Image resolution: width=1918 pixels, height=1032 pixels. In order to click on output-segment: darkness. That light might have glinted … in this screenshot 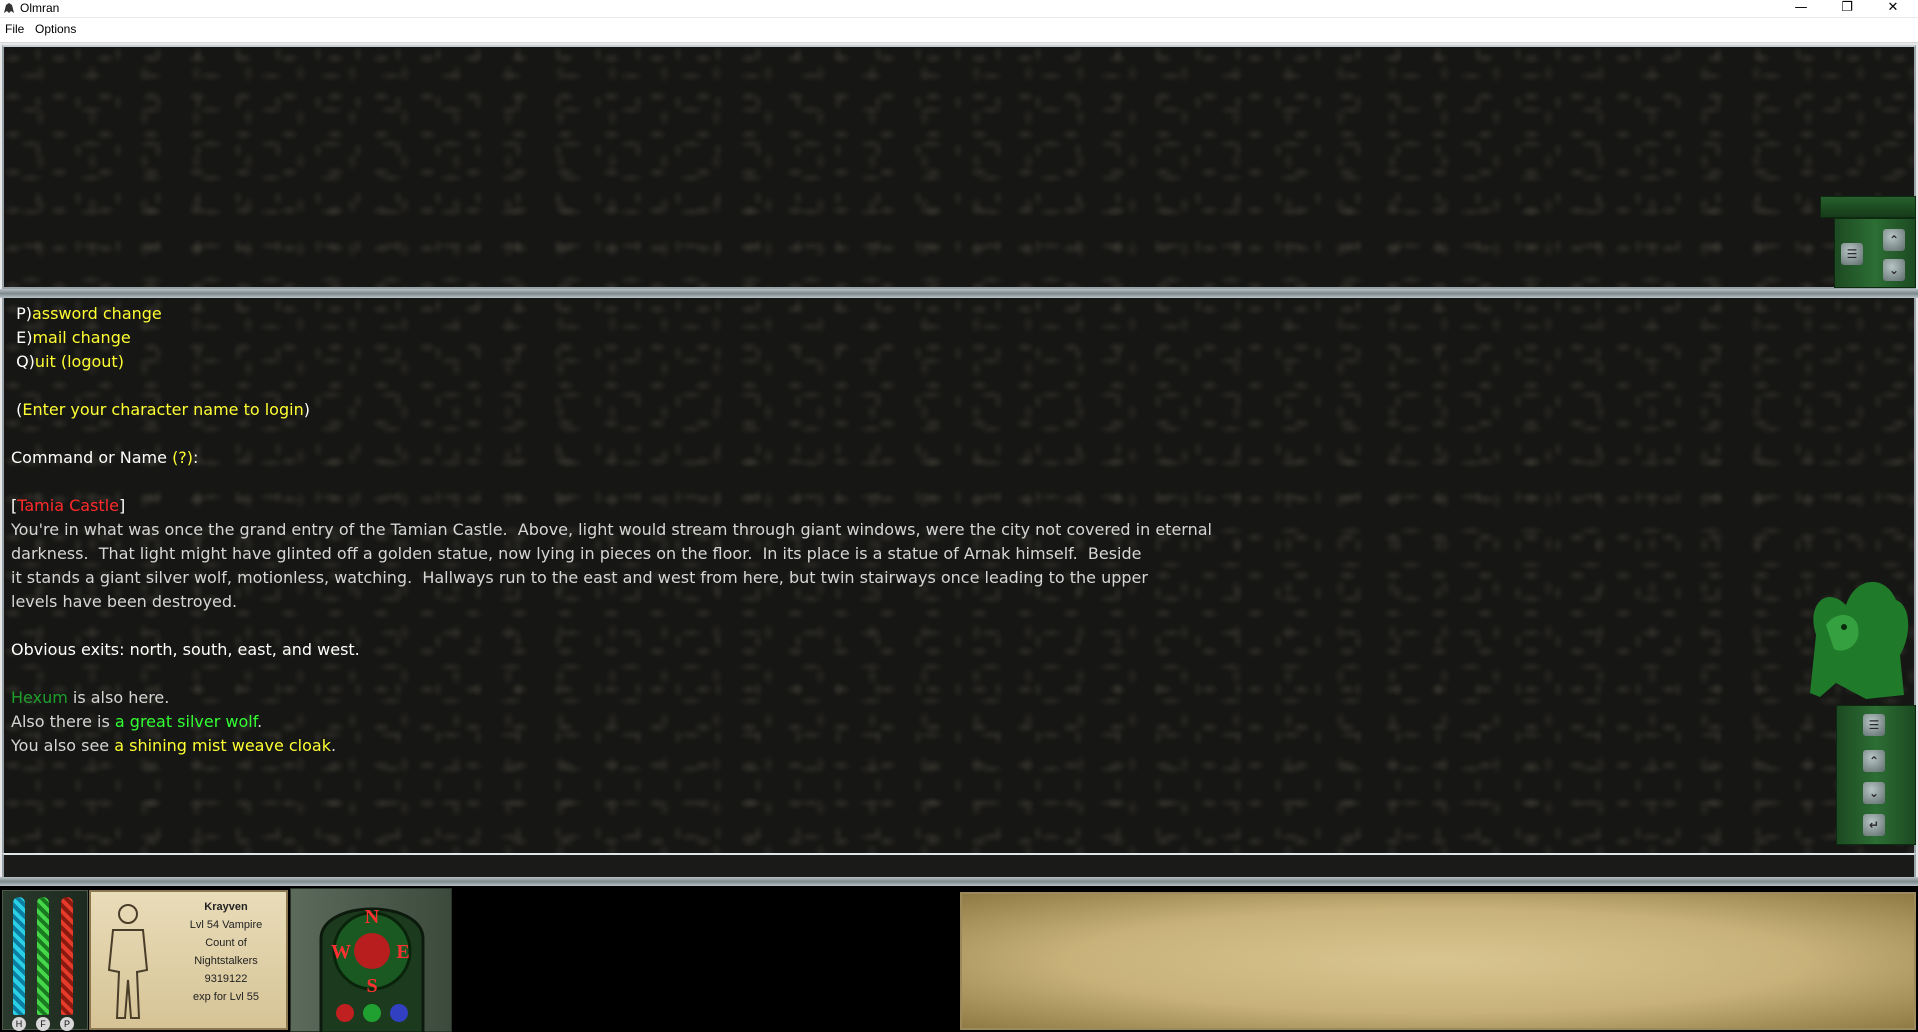, I will do `click(576, 553)`.